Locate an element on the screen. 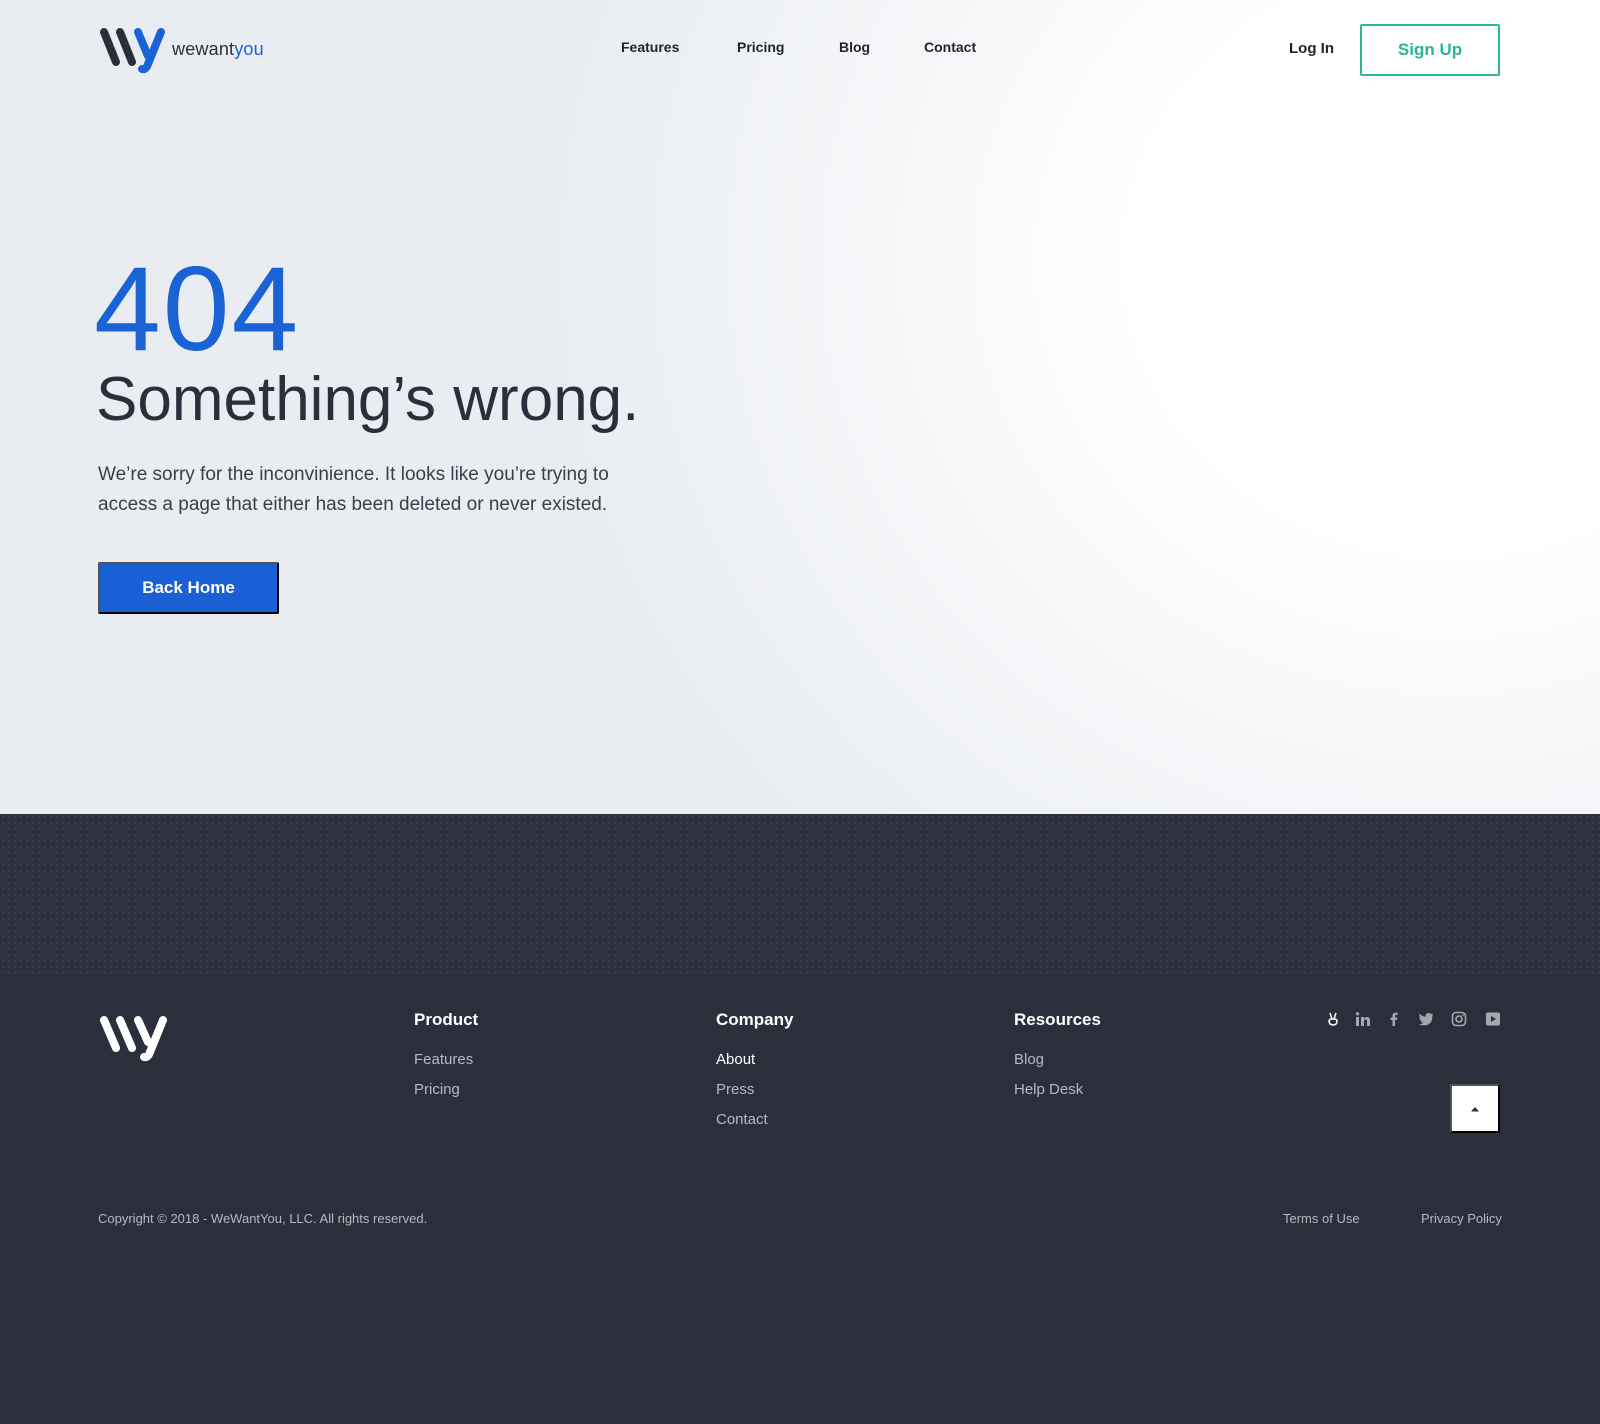  terms-link: Terms of Use is located at coordinates (1321, 1218).